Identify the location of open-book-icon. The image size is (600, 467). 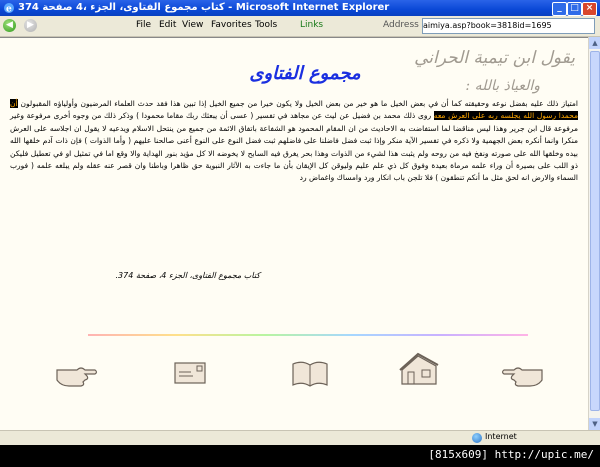
(310, 374).